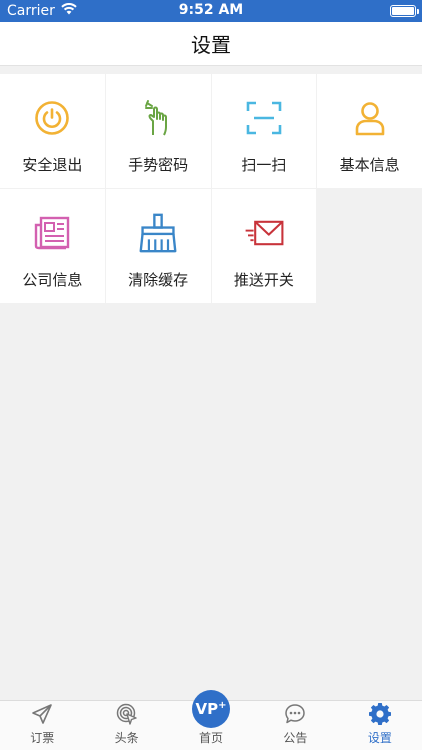 This screenshot has width=422, height=750. I want to click on company-info-button: 公司信息, so click(52, 246).